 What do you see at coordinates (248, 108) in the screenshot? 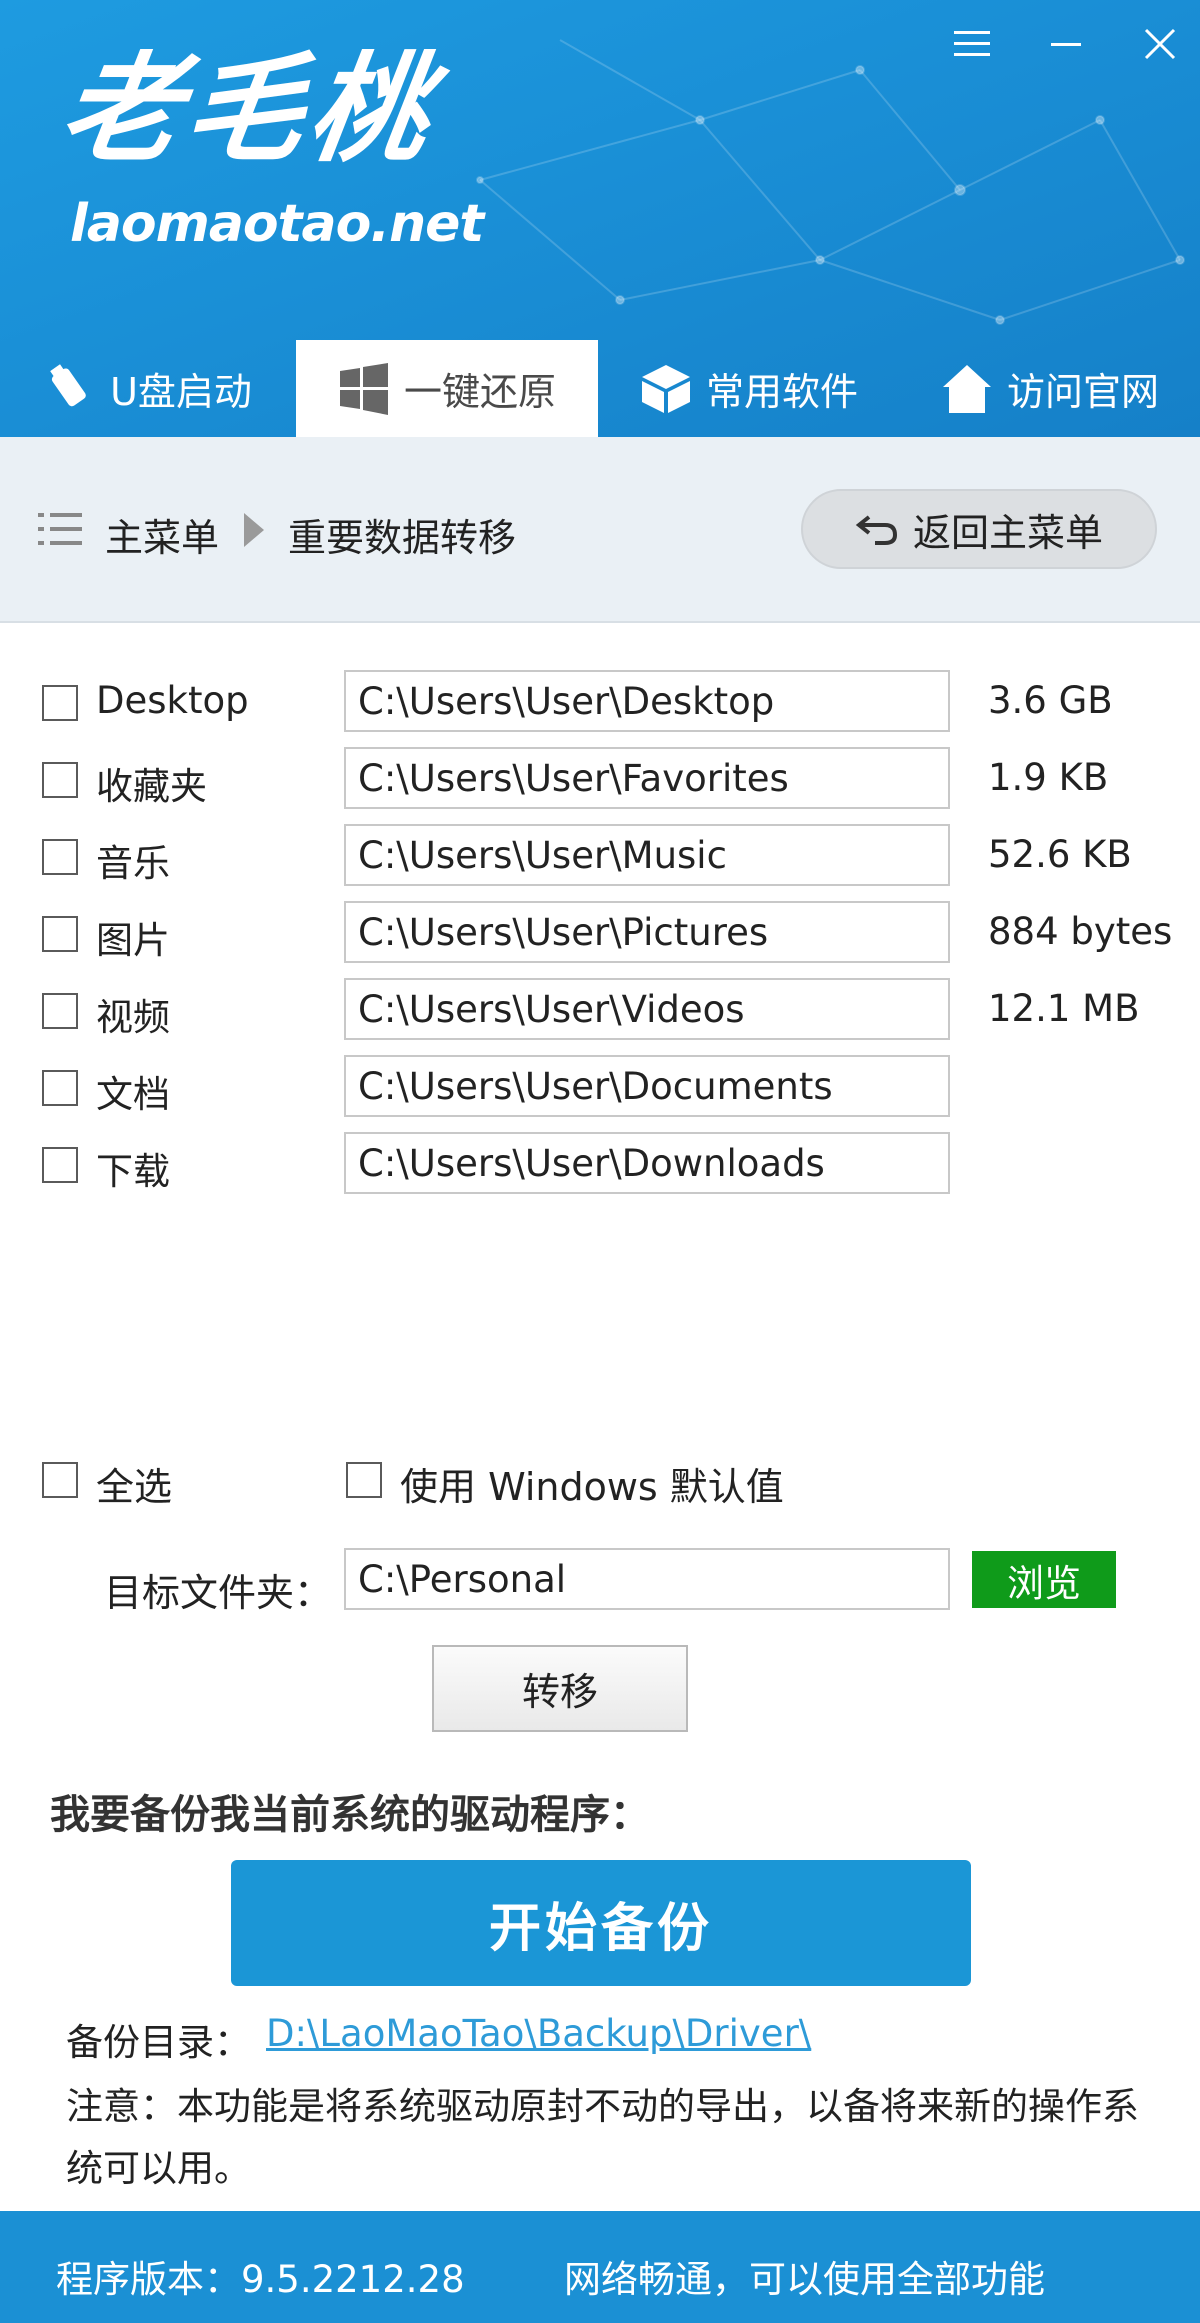
I see `logo-chinese: 老毛桃` at bounding box center [248, 108].